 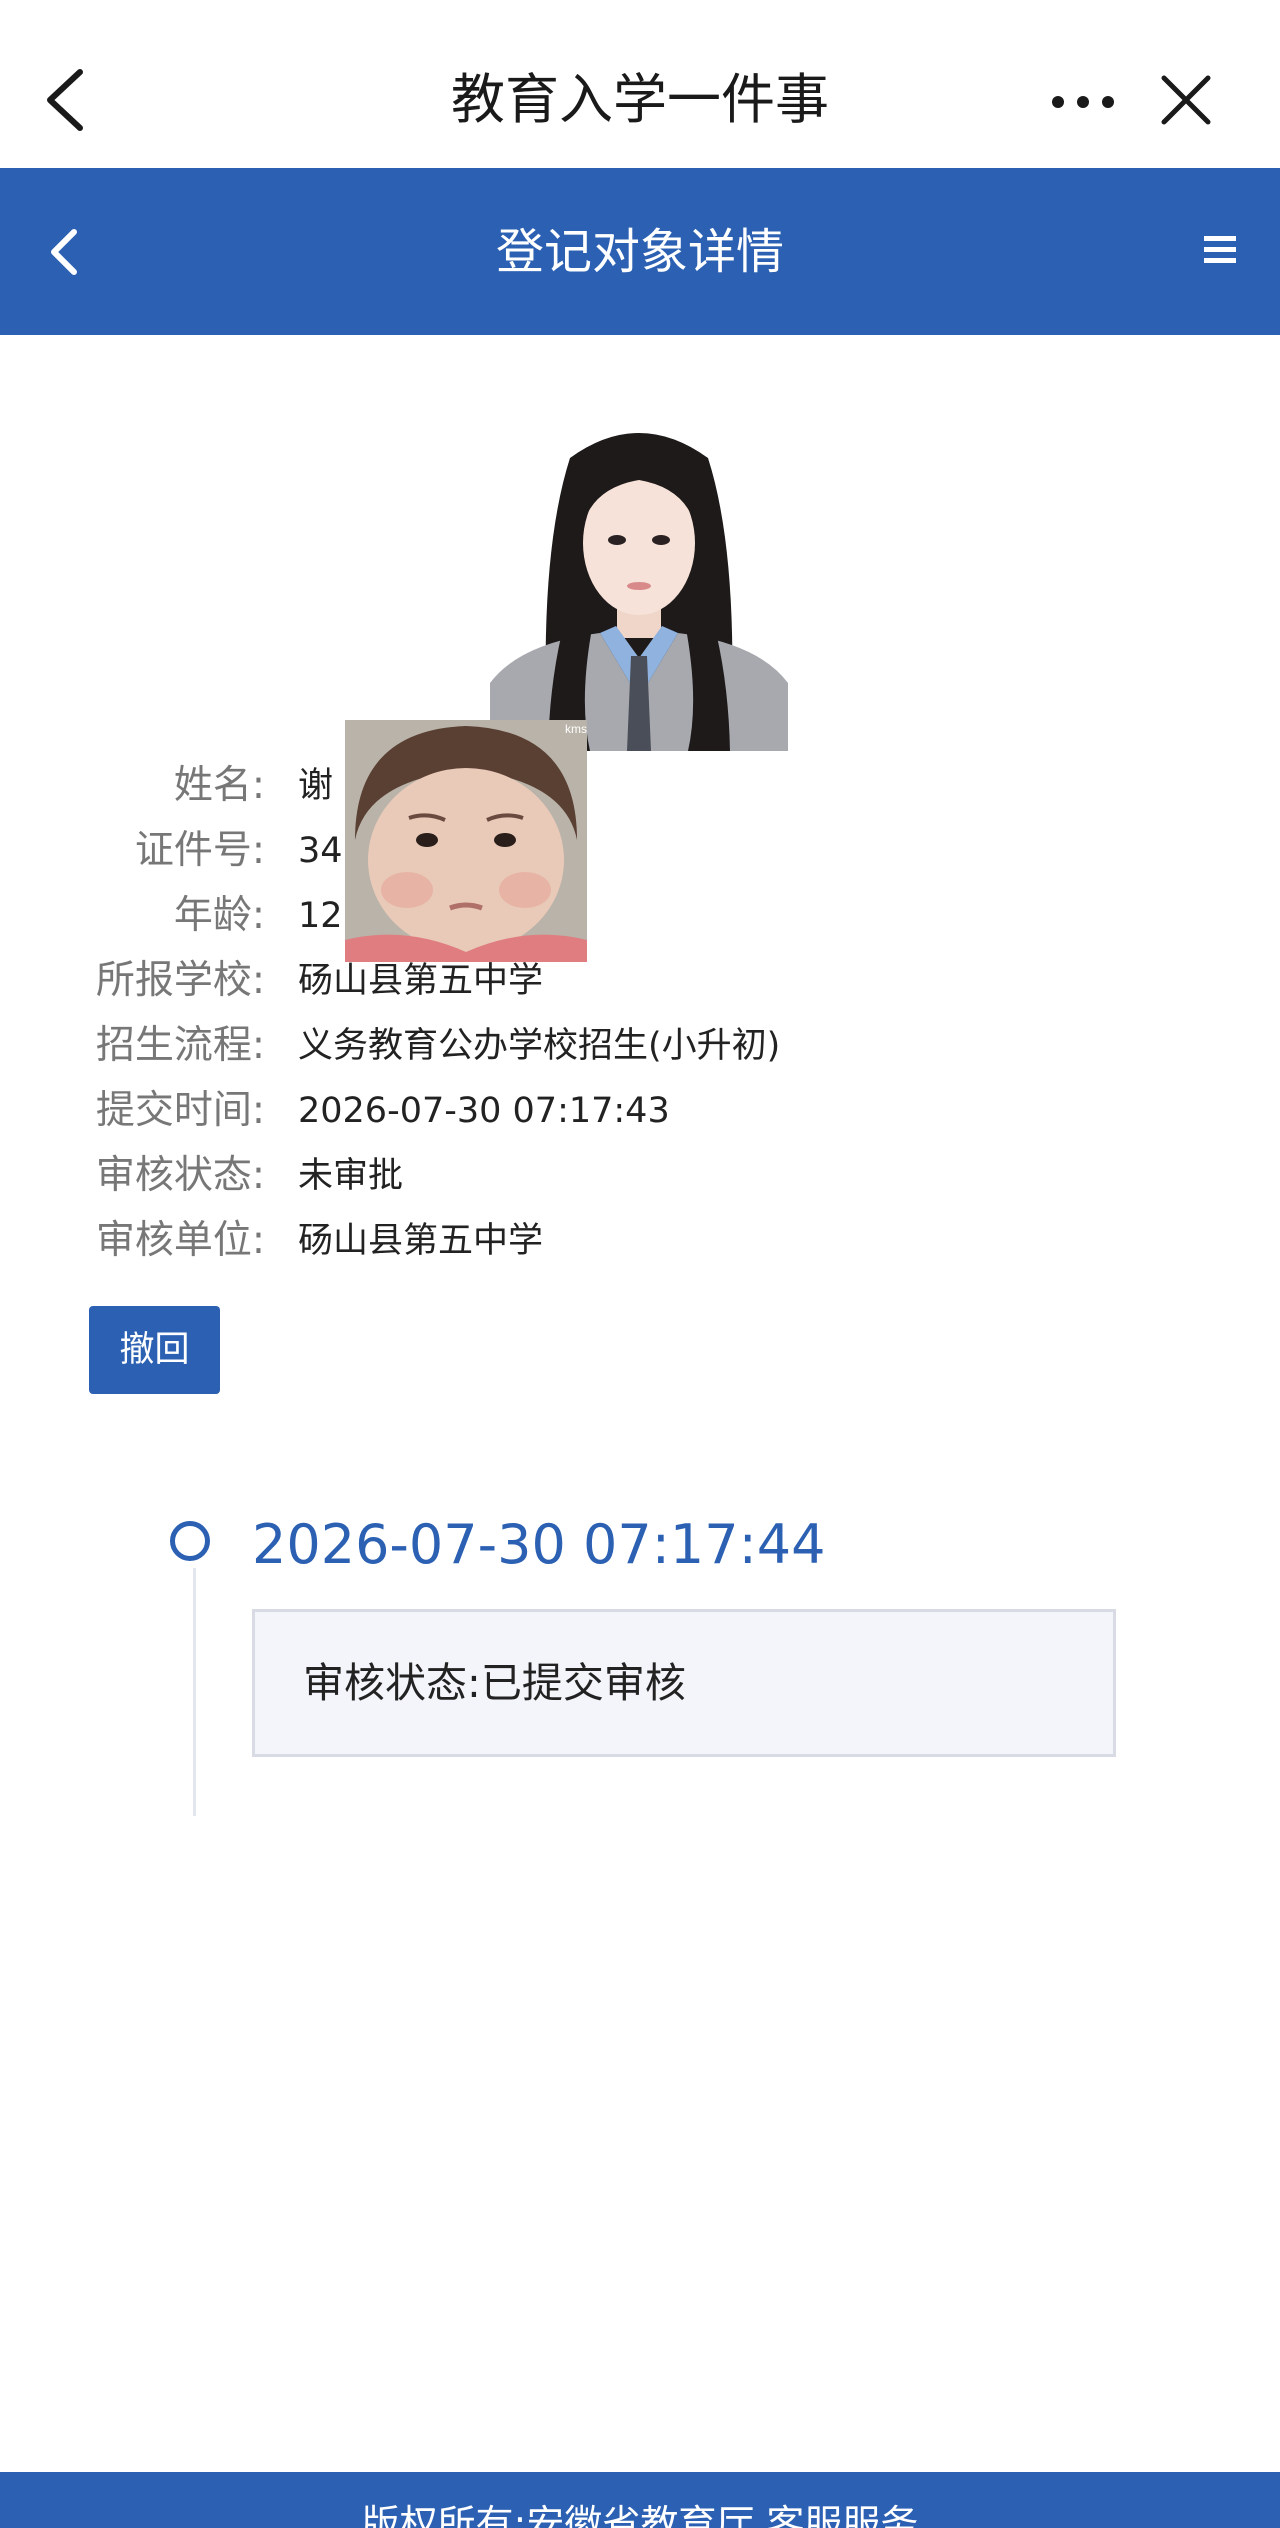 What do you see at coordinates (539, 1046) in the screenshot?
I see `process-value: 义务教育公办学校招生(小升初)` at bounding box center [539, 1046].